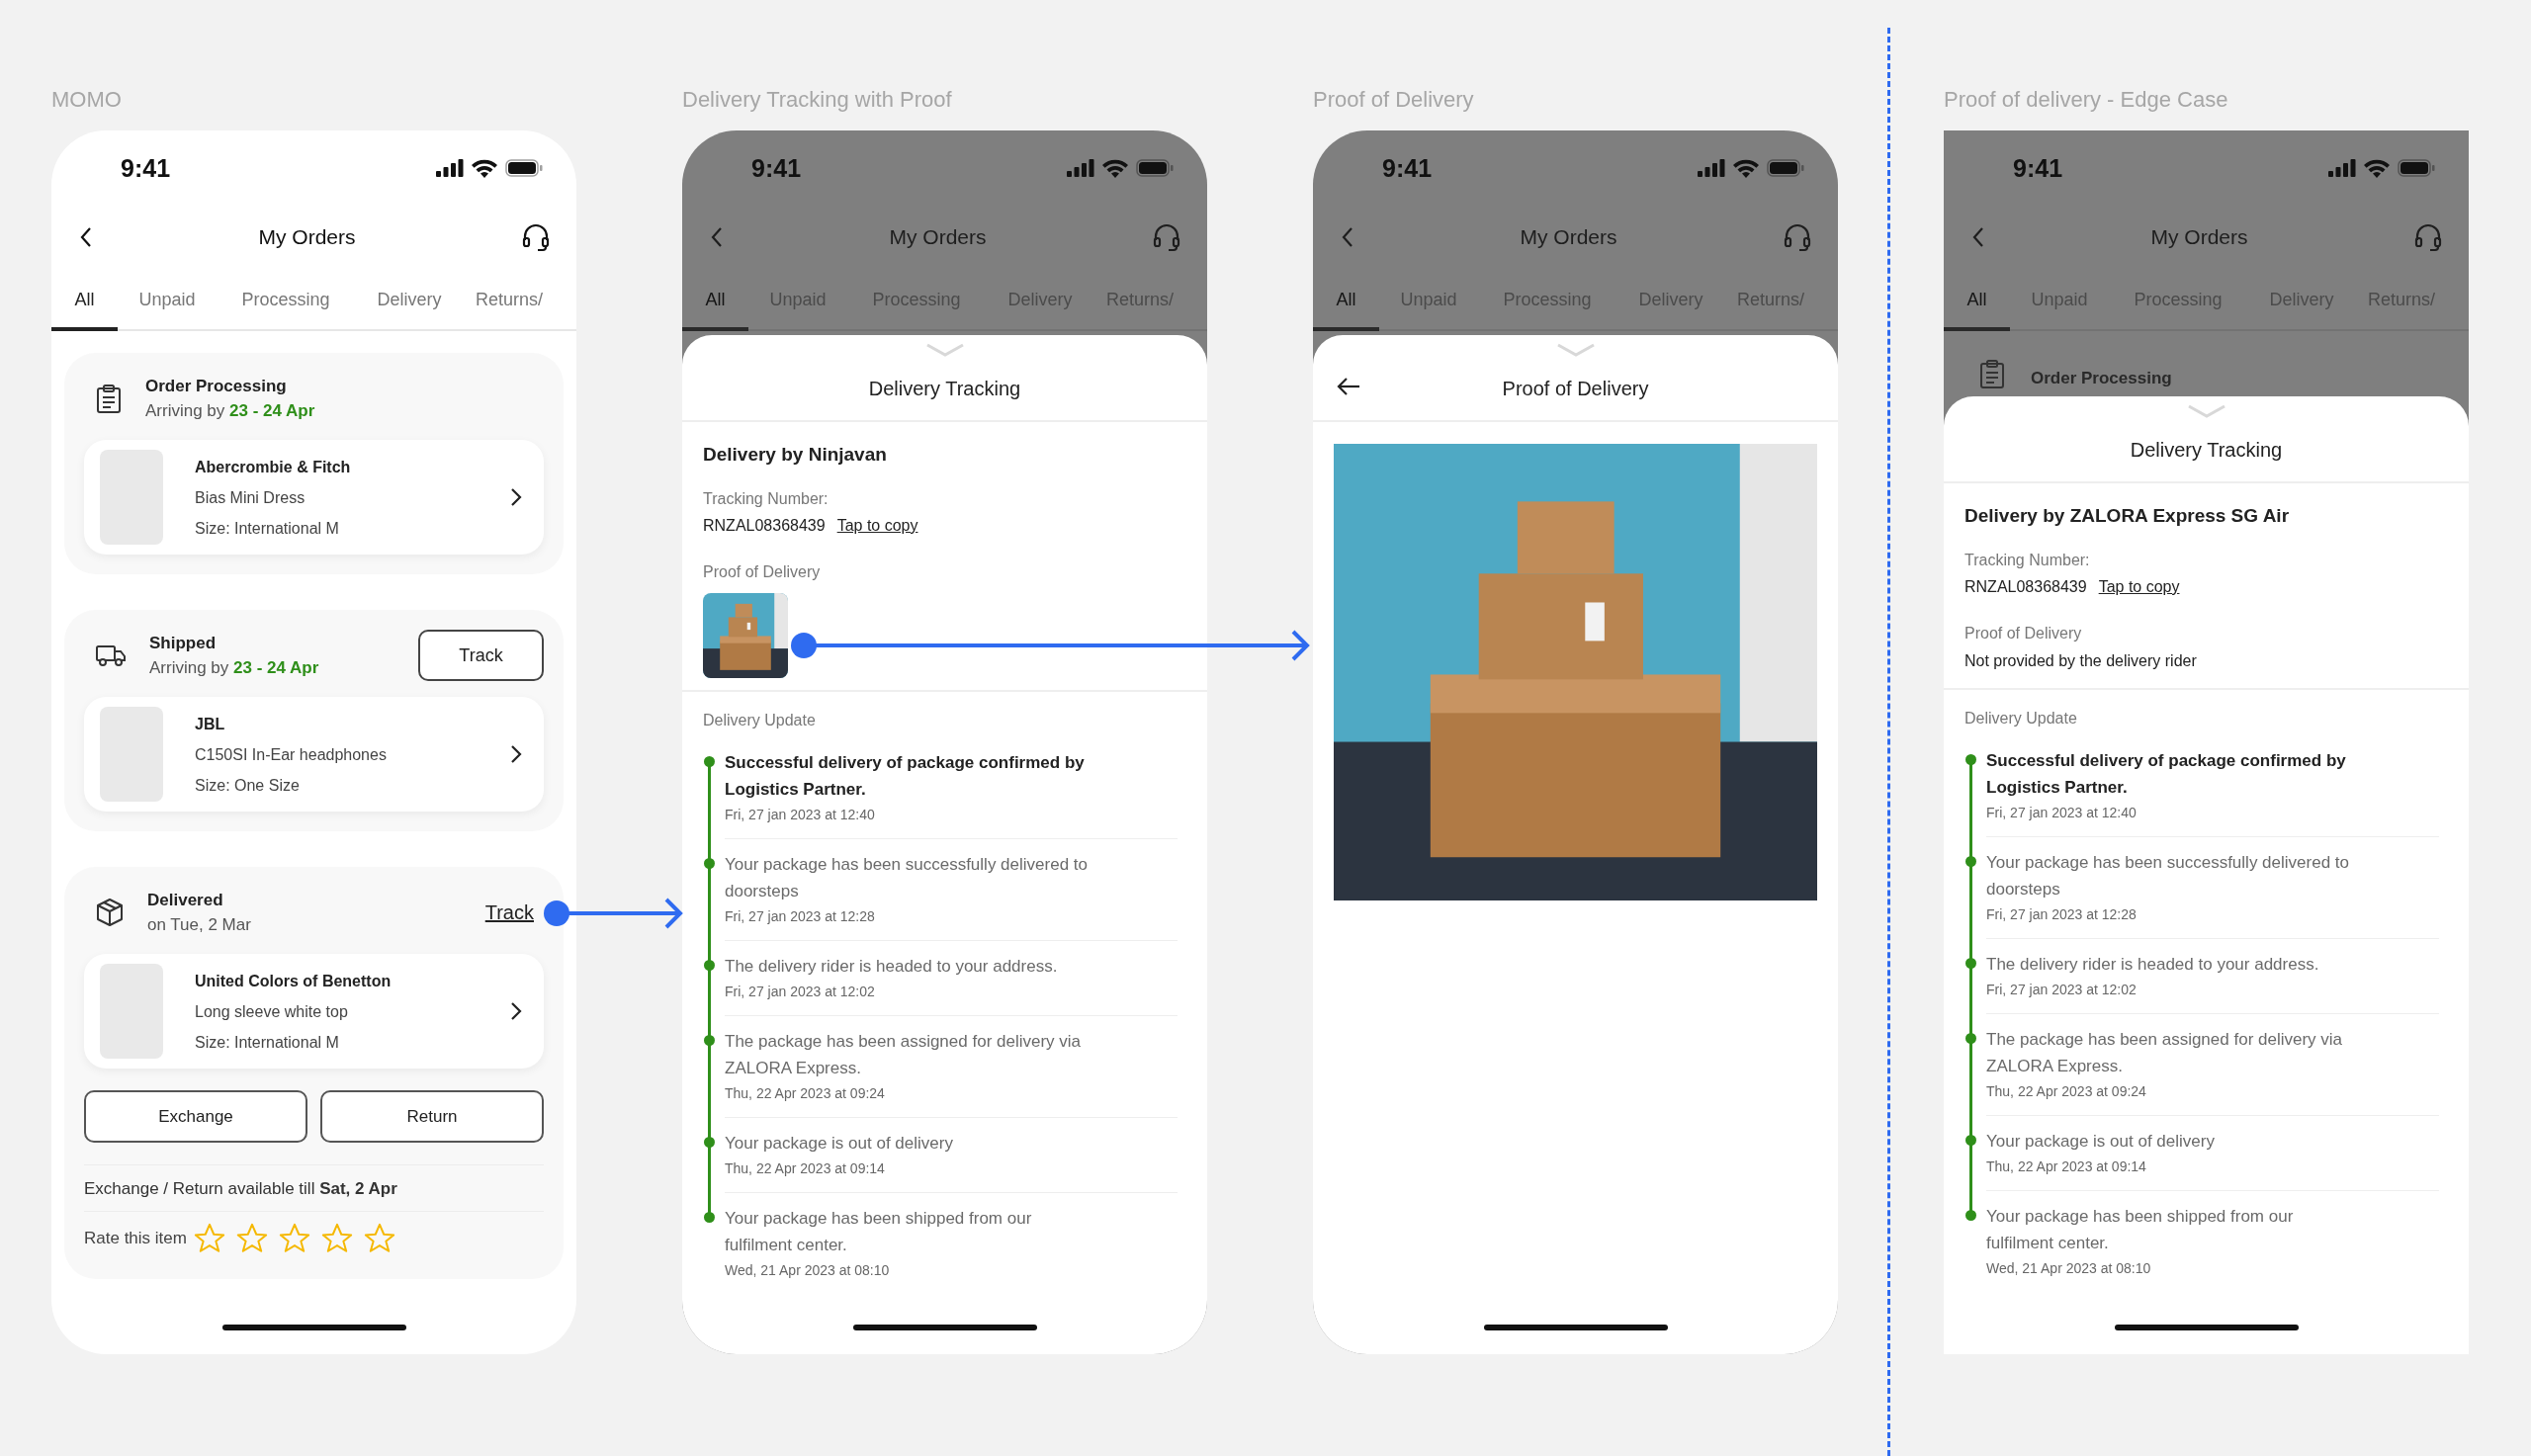 The image size is (2531, 1456). Describe the element at coordinates (1575, 388) in the screenshot. I see `sheet-title: Proof of Delivery` at that location.